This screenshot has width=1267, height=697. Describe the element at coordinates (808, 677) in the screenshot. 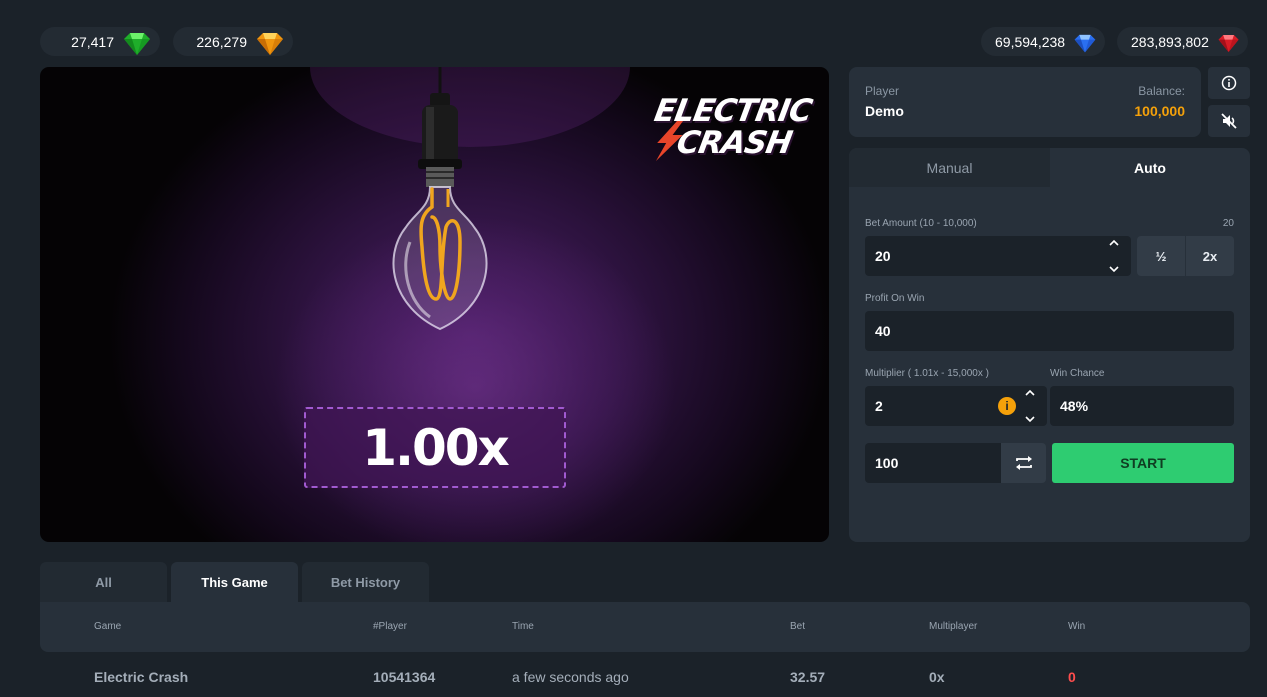

I see `row-bet: 32.57` at that location.